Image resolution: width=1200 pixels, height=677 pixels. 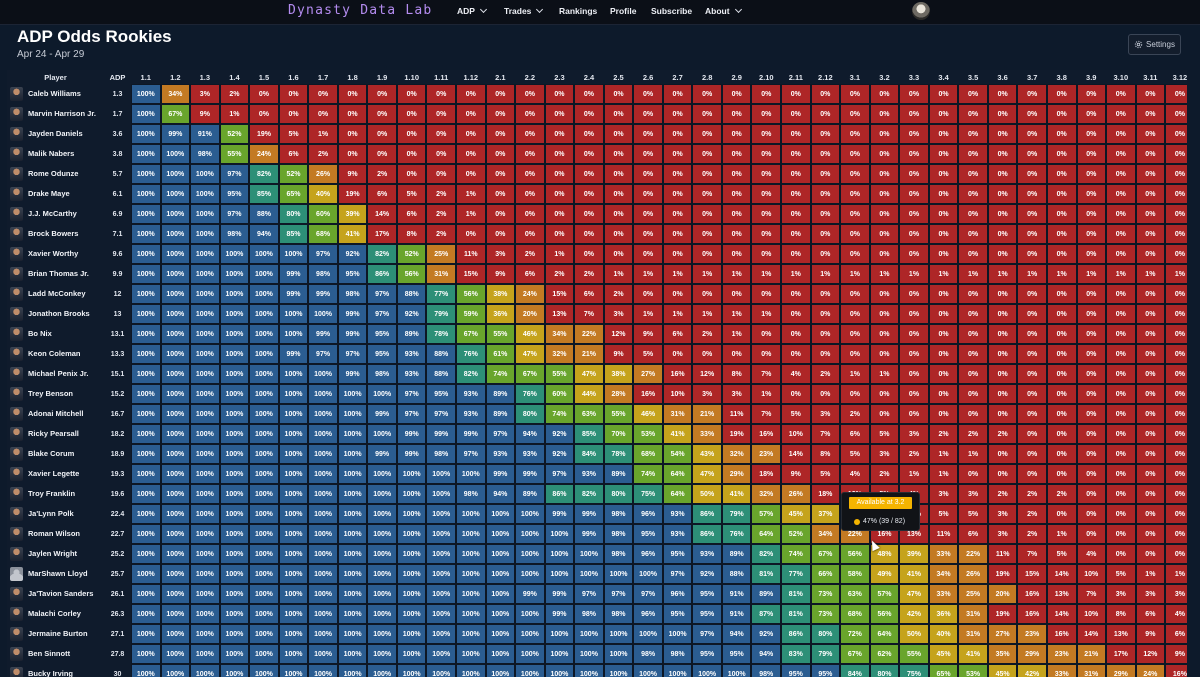 I want to click on odds-cell: 40%, so click(x=323, y=194).